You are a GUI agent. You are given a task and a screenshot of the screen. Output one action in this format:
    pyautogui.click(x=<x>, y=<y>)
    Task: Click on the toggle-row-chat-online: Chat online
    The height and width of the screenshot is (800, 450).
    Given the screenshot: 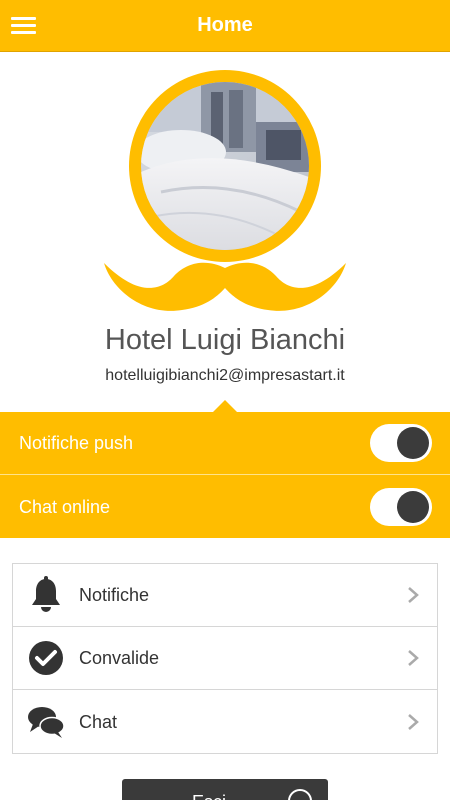 What is the action you would take?
    pyautogui.click(x=225, y=507)
    